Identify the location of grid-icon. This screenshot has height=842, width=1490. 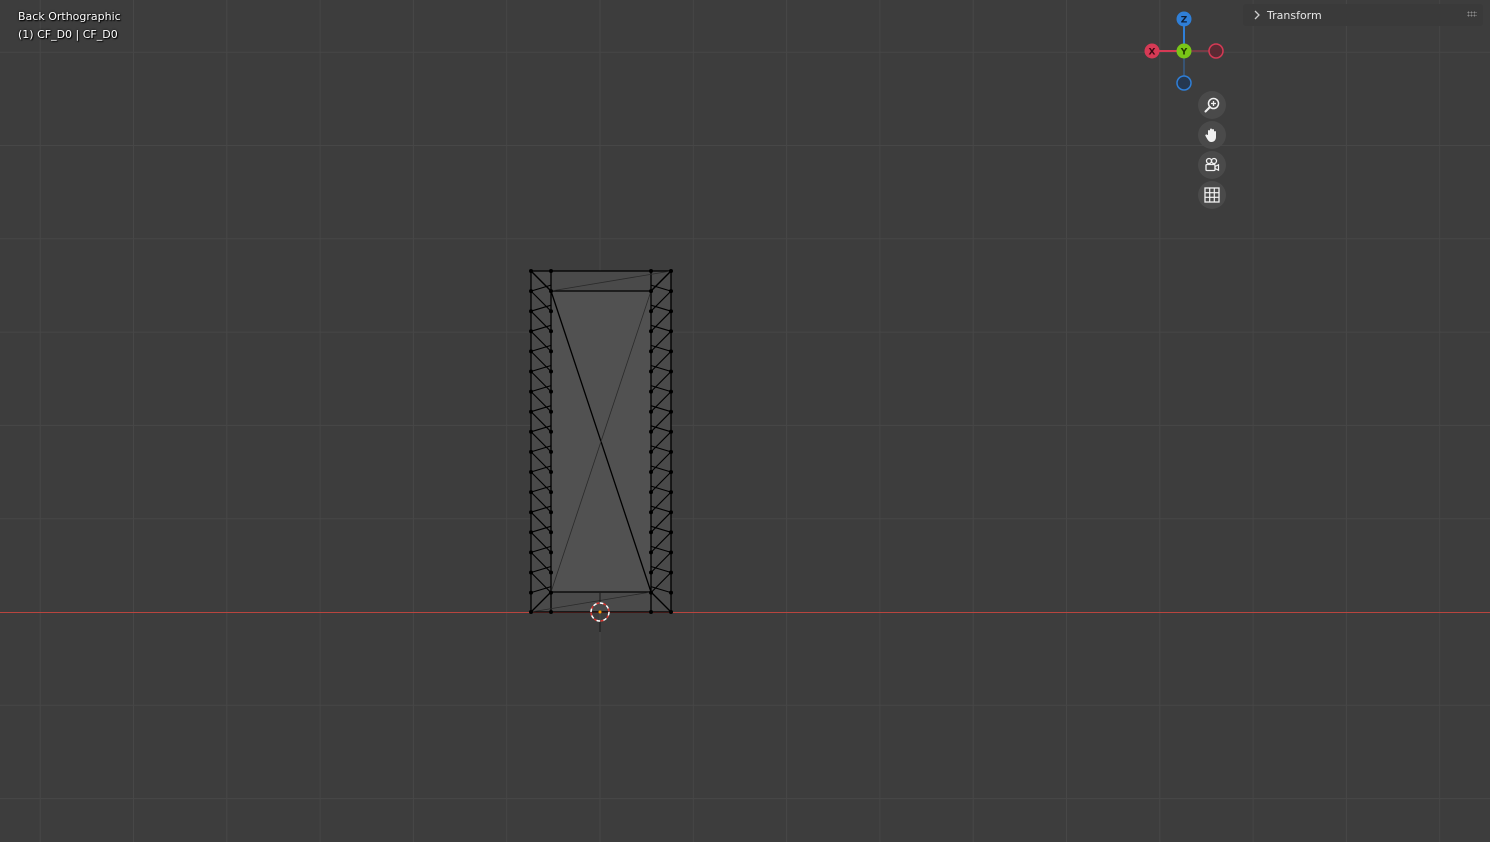
(1212, 195).